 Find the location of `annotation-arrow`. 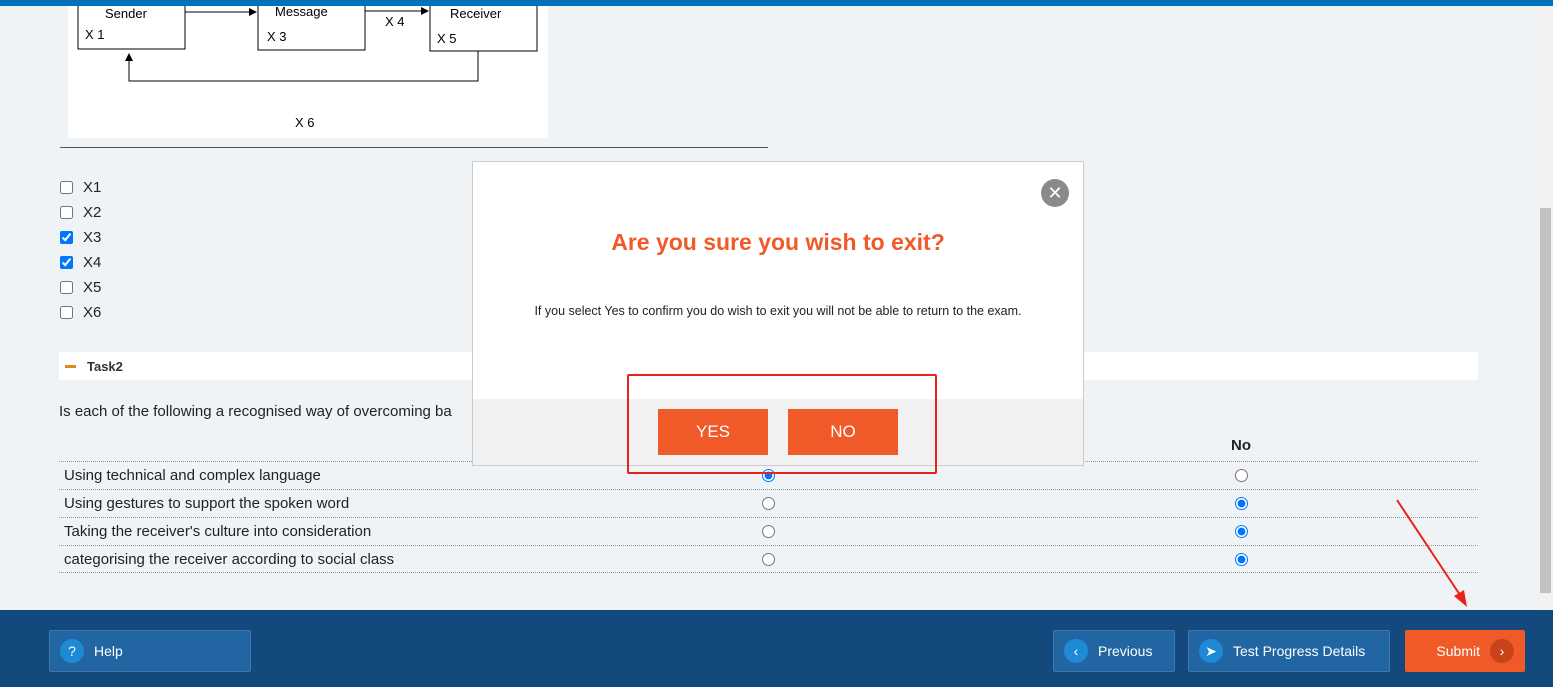

annotation-arrow is located at coordinates (1431, 553).